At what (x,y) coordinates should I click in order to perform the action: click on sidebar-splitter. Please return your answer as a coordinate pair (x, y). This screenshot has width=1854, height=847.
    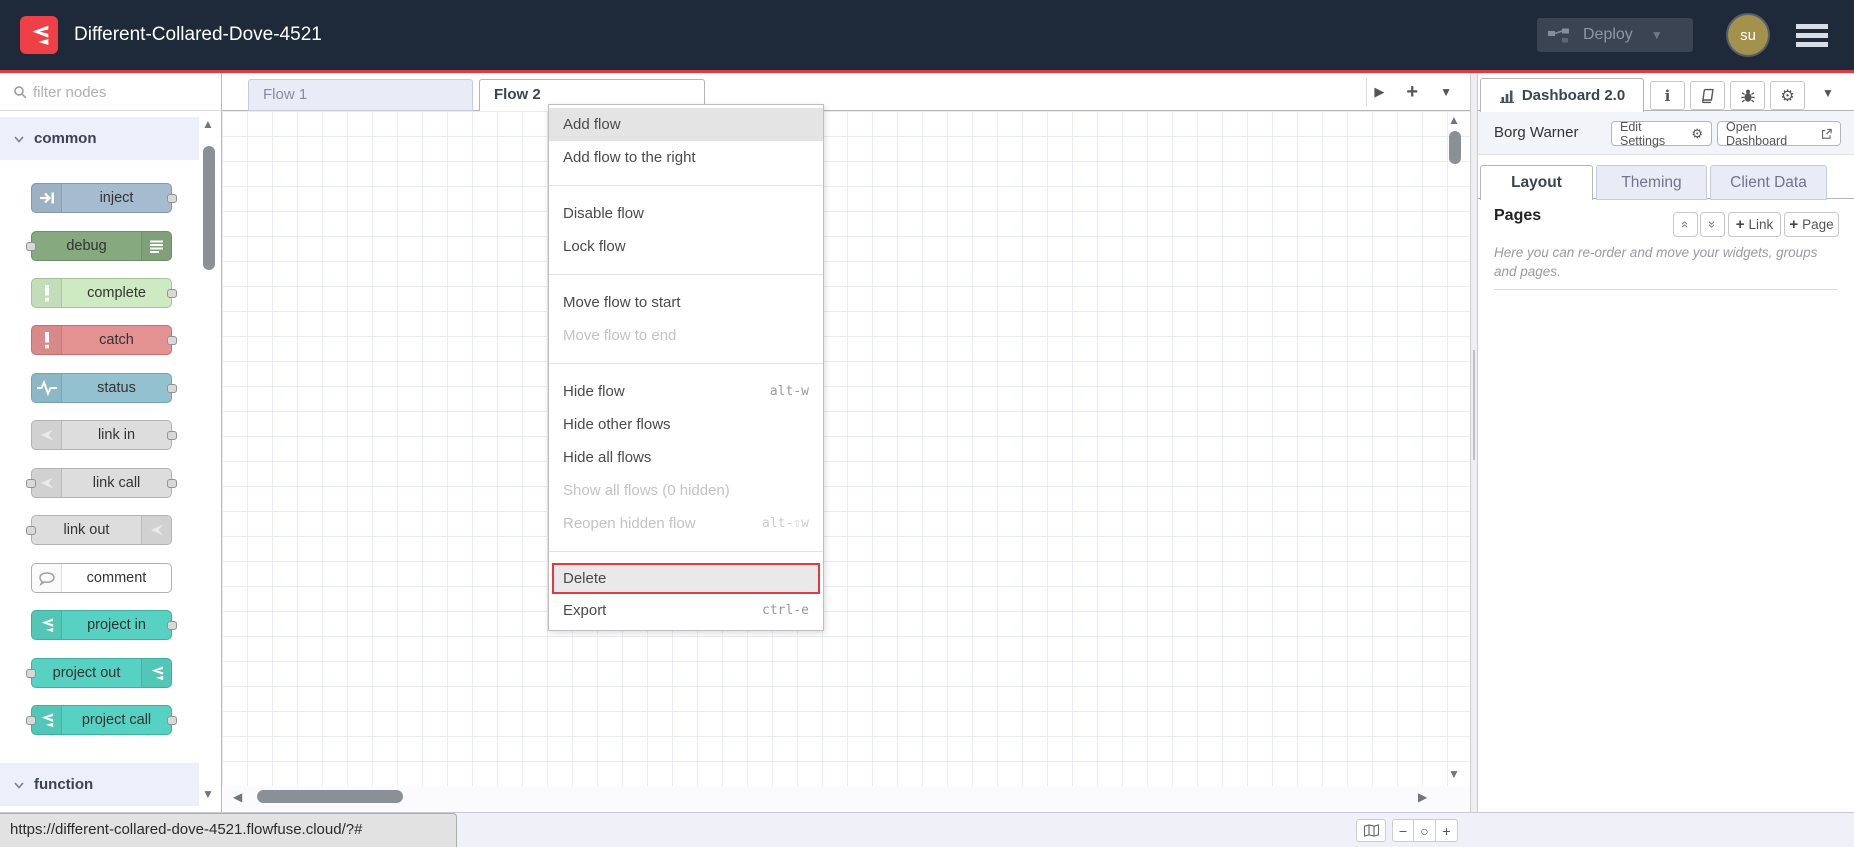
    Looking at the image, I should click on (1474, 460).